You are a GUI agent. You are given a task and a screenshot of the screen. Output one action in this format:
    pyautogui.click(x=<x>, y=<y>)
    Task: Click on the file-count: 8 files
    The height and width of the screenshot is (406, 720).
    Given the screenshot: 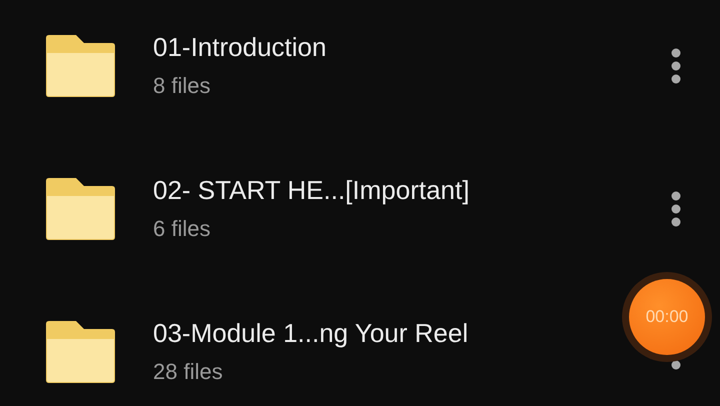 What is the action you would take?
    pyautogui.click(x=182, y=86)
    